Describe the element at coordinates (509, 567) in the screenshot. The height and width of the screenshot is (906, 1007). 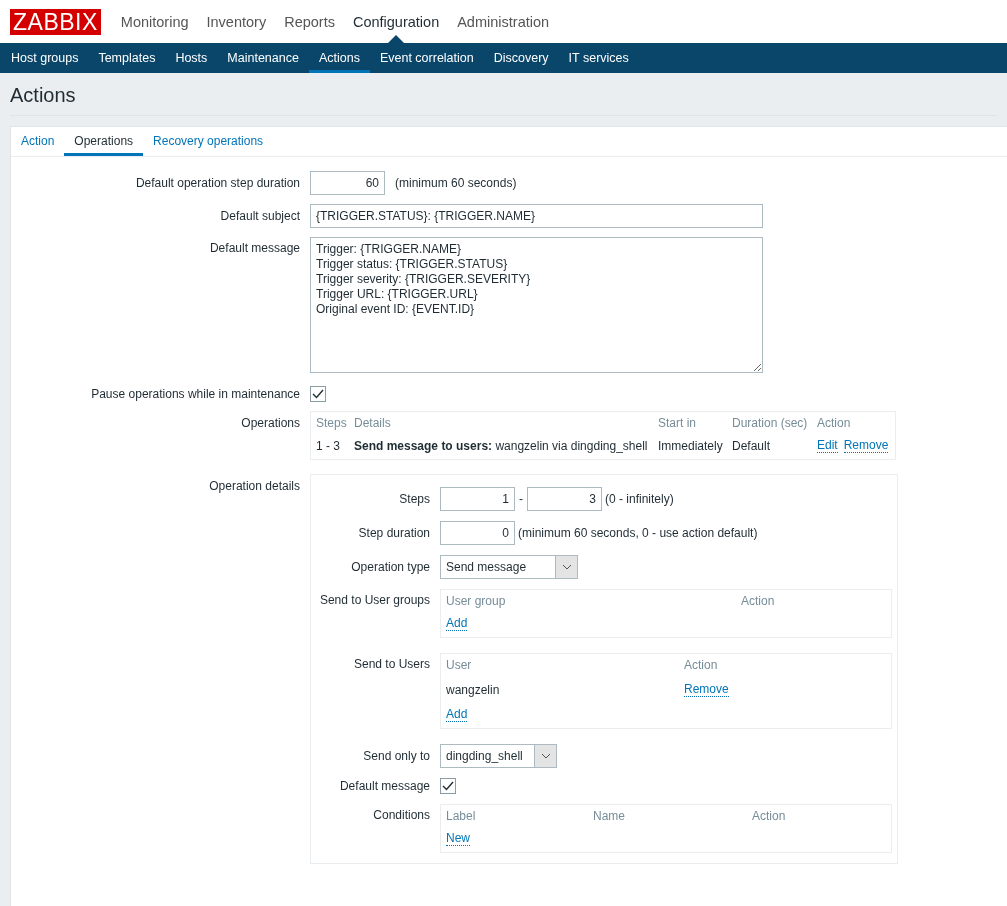
I see `select-field: Send message` at that location.